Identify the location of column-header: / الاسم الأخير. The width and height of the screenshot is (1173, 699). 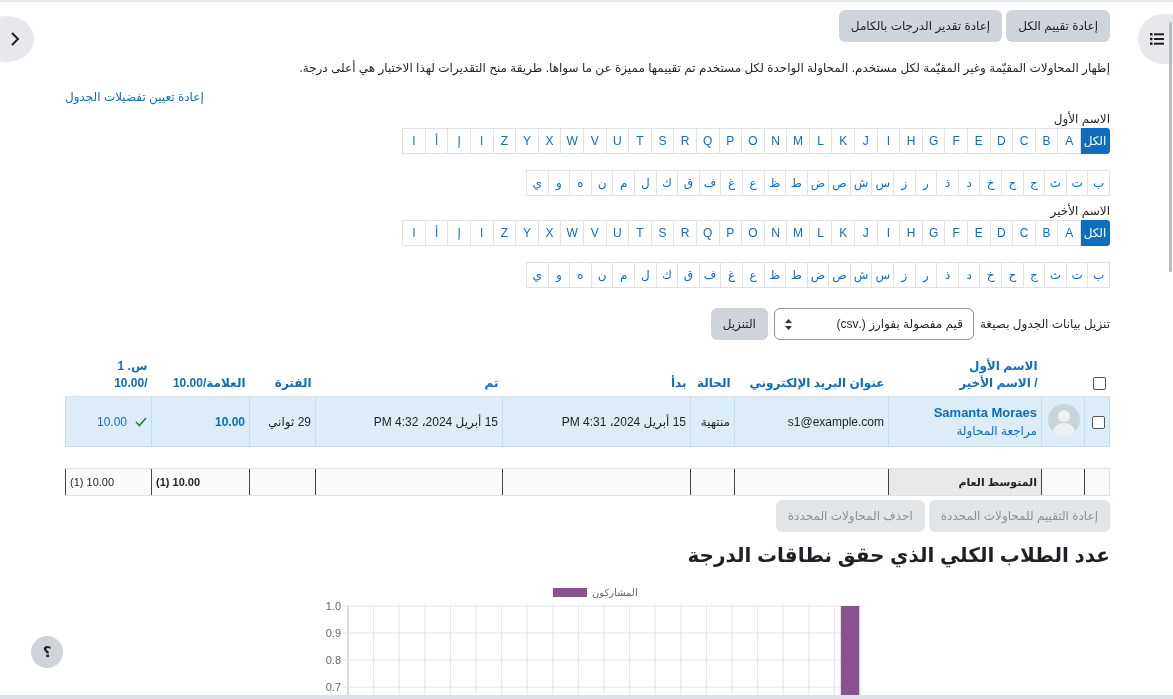
(998, 383).